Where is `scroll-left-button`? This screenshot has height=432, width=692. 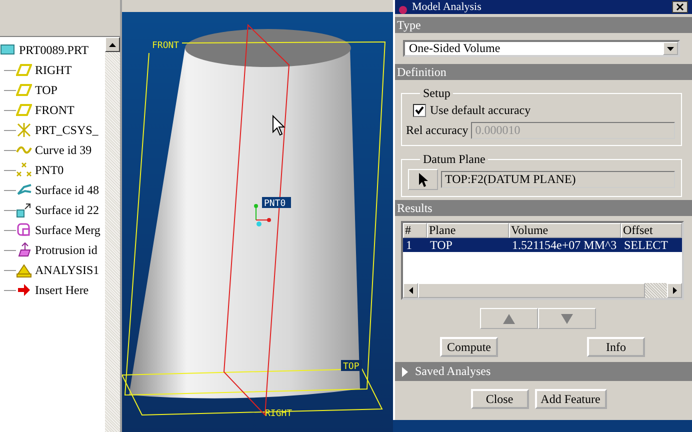 scroll-left-button is located at coordinates (410, 290).